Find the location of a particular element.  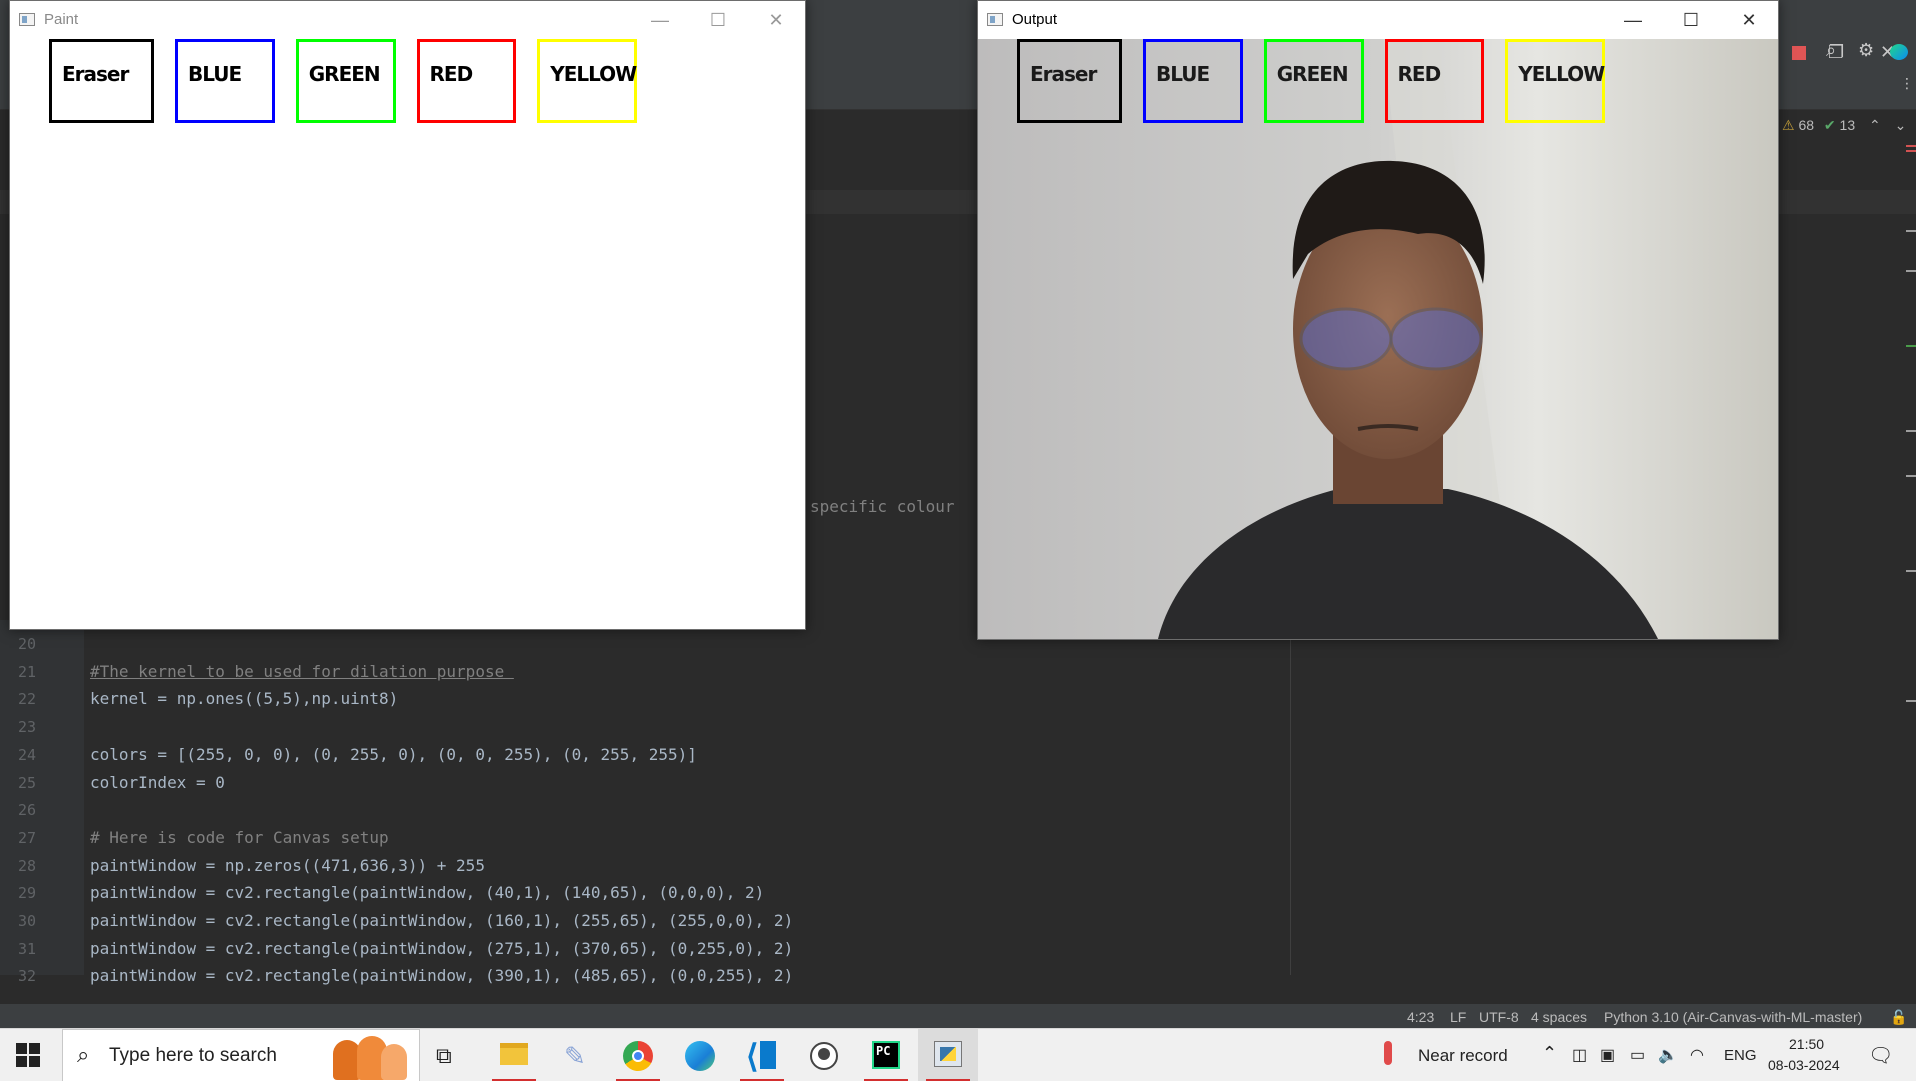

check-icon: ✔ is located at coordinates (1829, 125).